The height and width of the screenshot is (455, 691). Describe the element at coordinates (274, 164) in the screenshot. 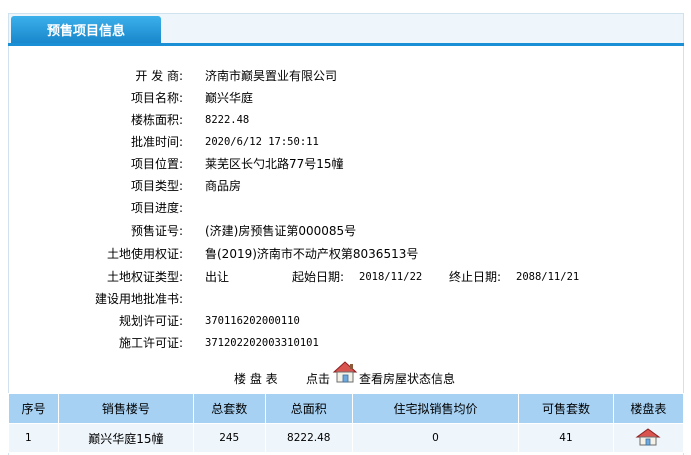

I see `field-value: 莱芜区长勺北路77号15幢` at that location.